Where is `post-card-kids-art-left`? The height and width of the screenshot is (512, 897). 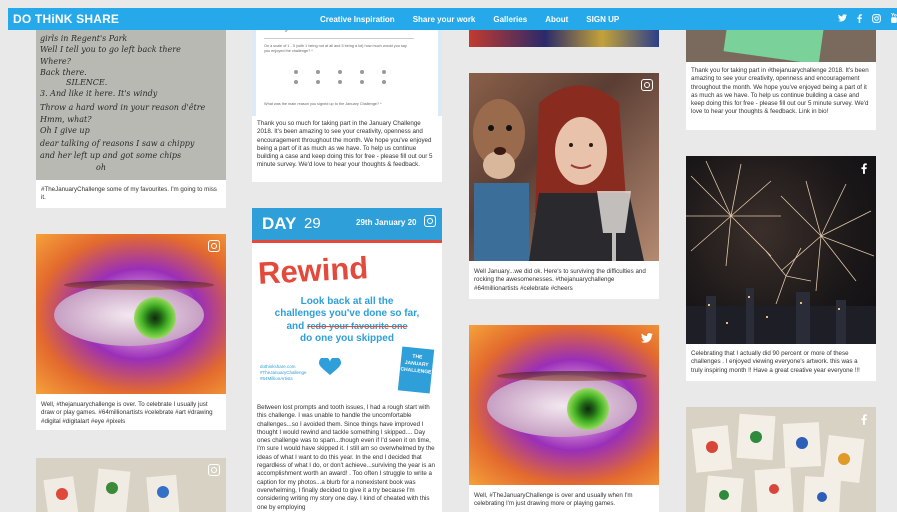
post-card-kids-art-left is located at coordinates (131, 485).